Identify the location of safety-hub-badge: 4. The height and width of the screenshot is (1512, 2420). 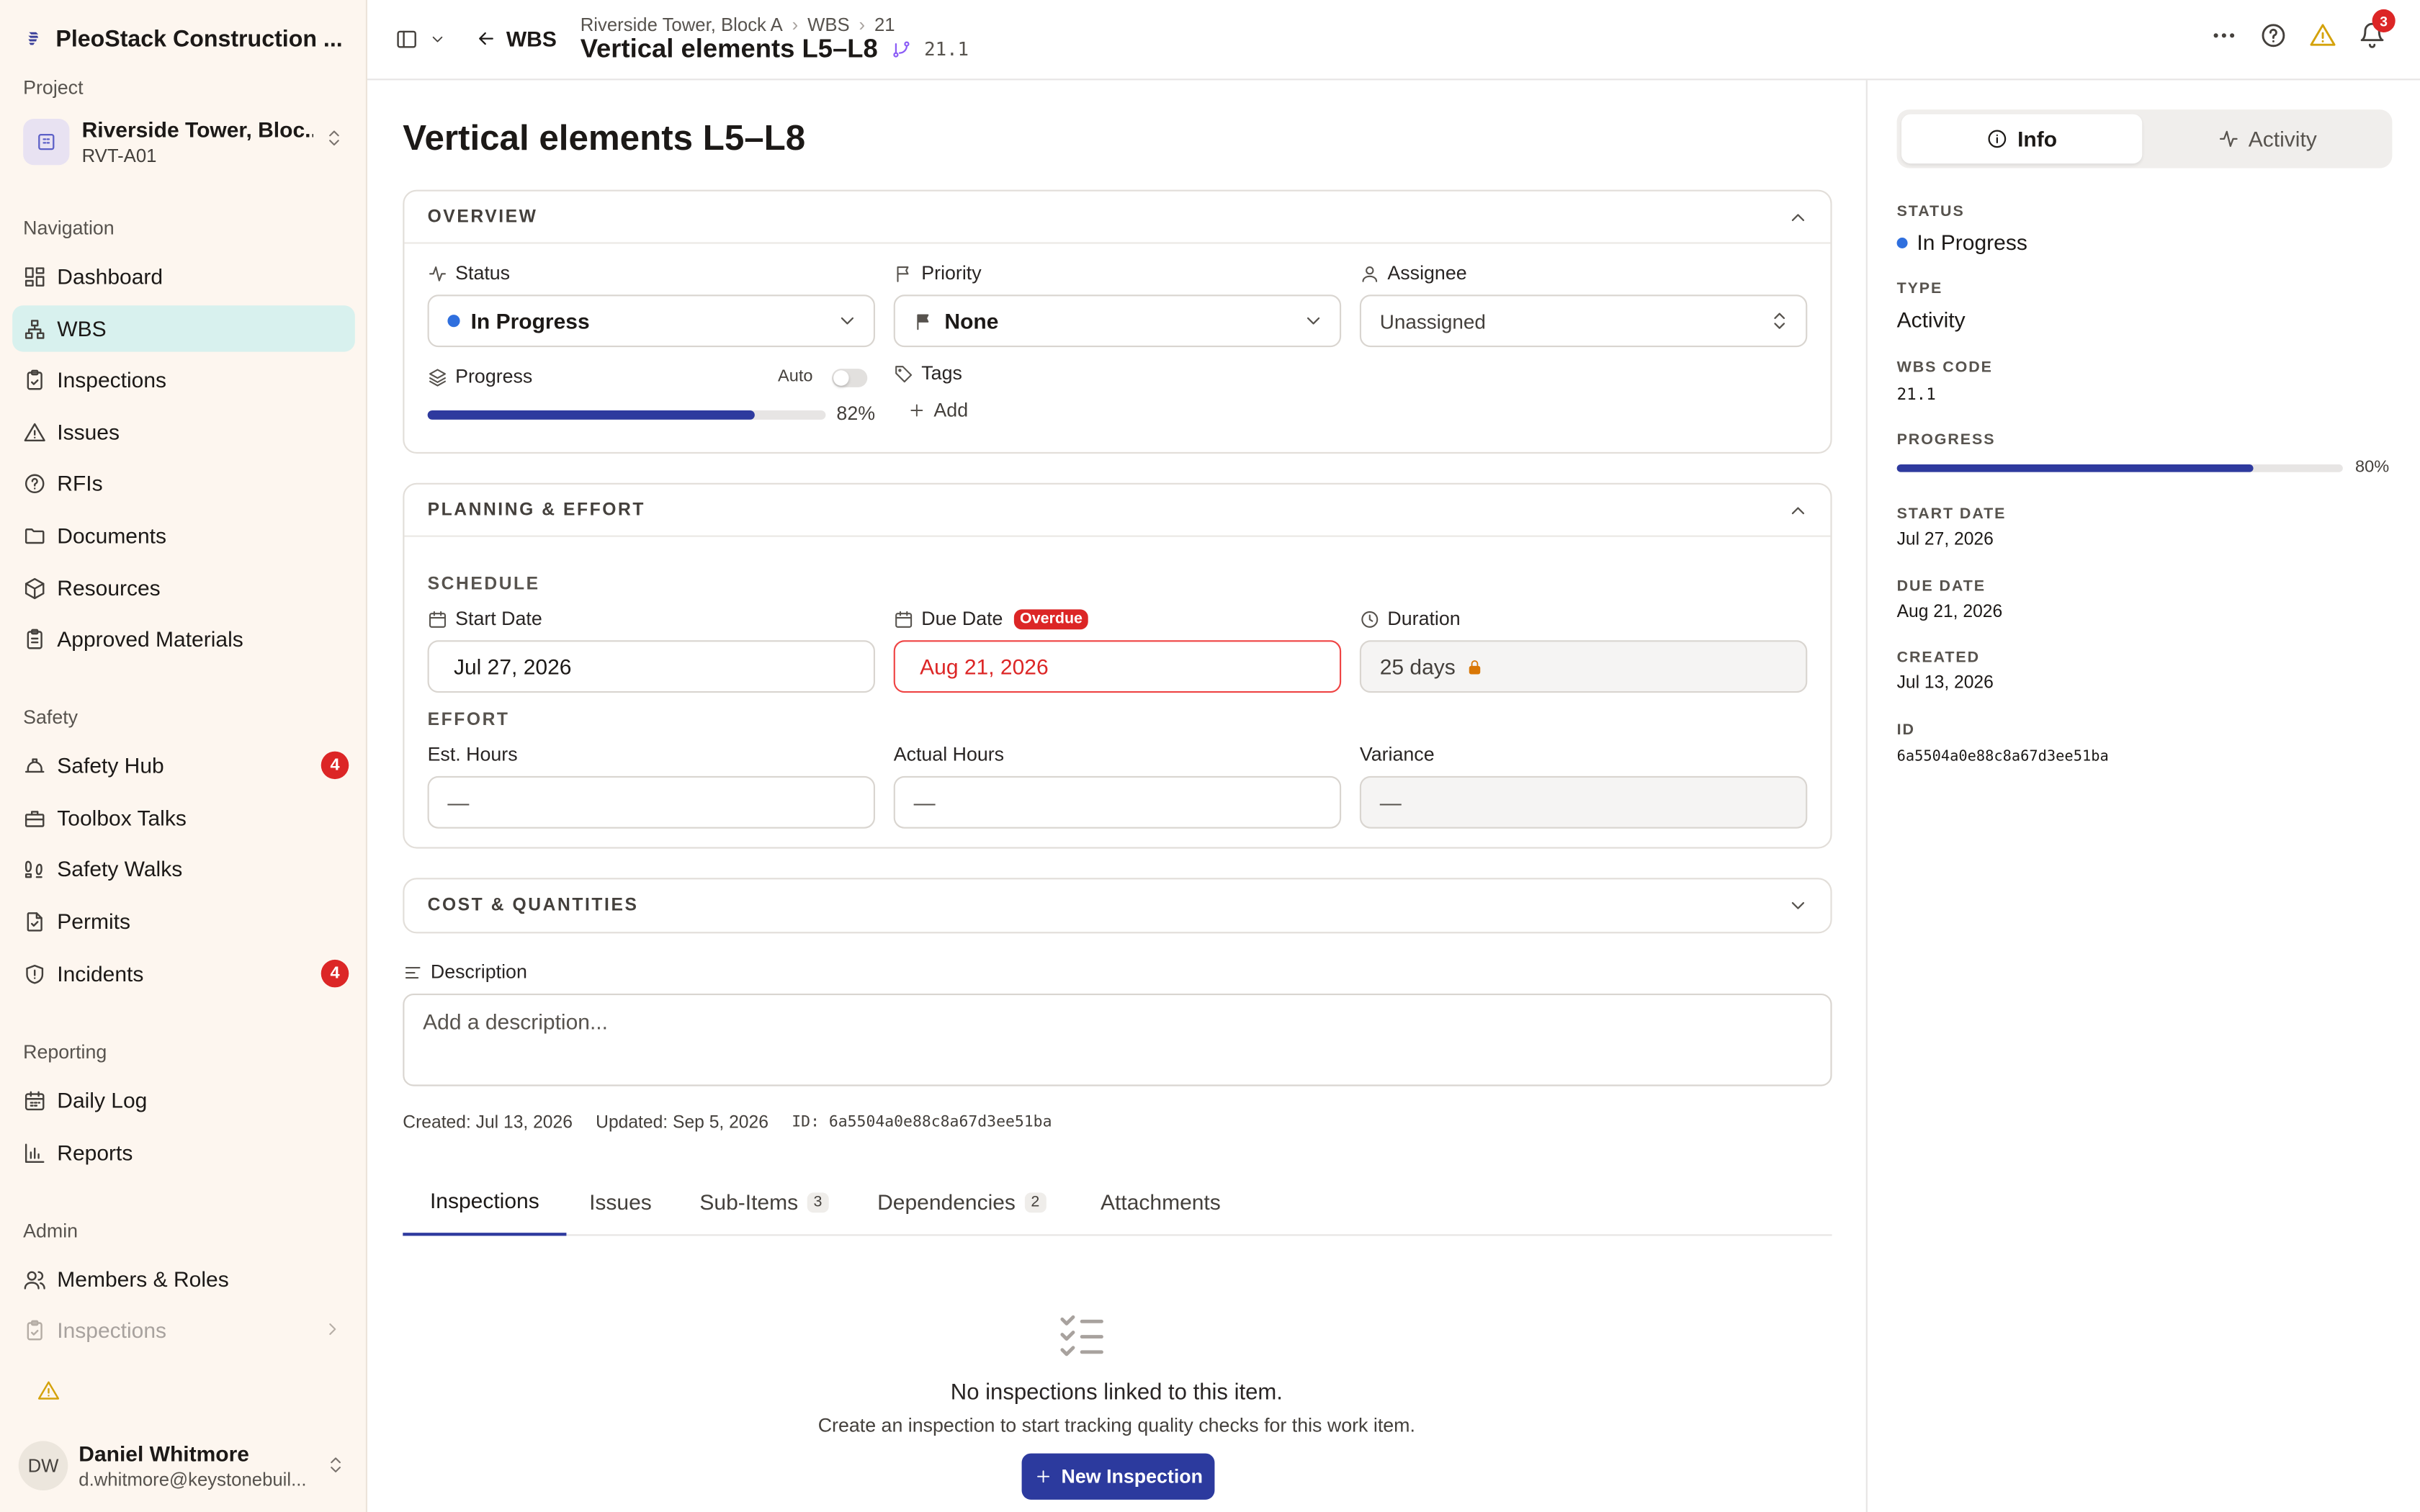
(335, 765).